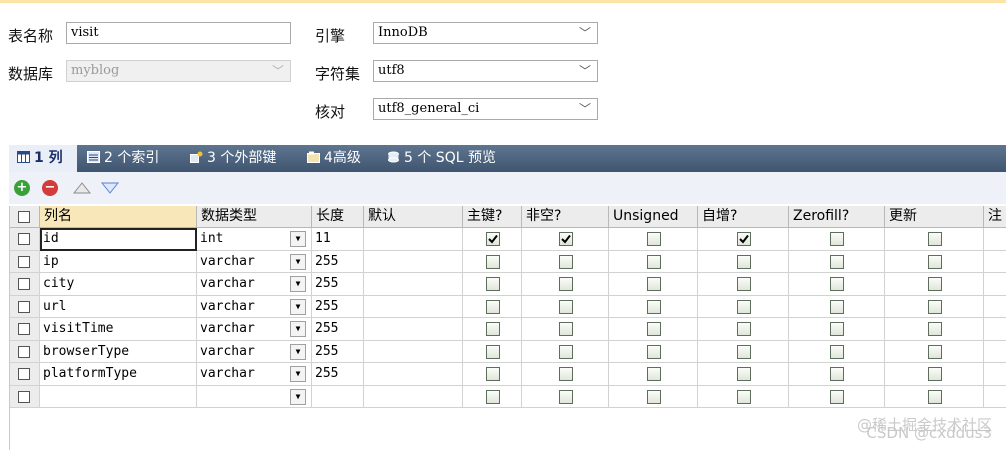  I want to click on length-cell: 11, so click(338, 239).